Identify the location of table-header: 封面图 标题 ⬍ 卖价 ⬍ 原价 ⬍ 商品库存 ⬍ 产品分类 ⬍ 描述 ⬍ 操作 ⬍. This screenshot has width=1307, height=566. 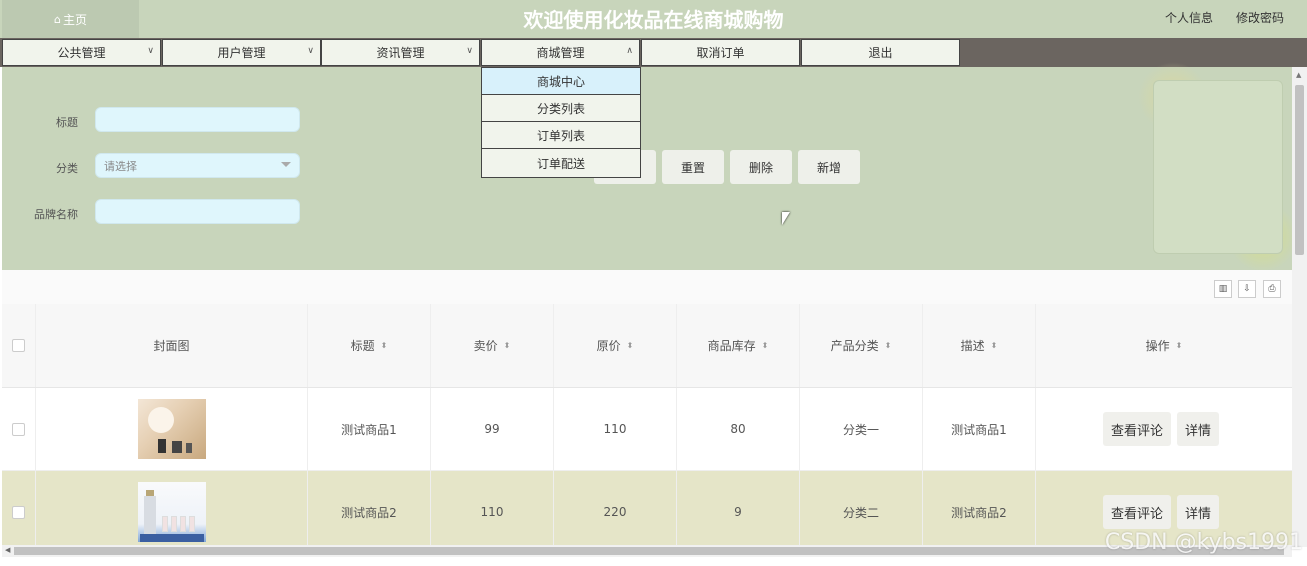
(647, 346).